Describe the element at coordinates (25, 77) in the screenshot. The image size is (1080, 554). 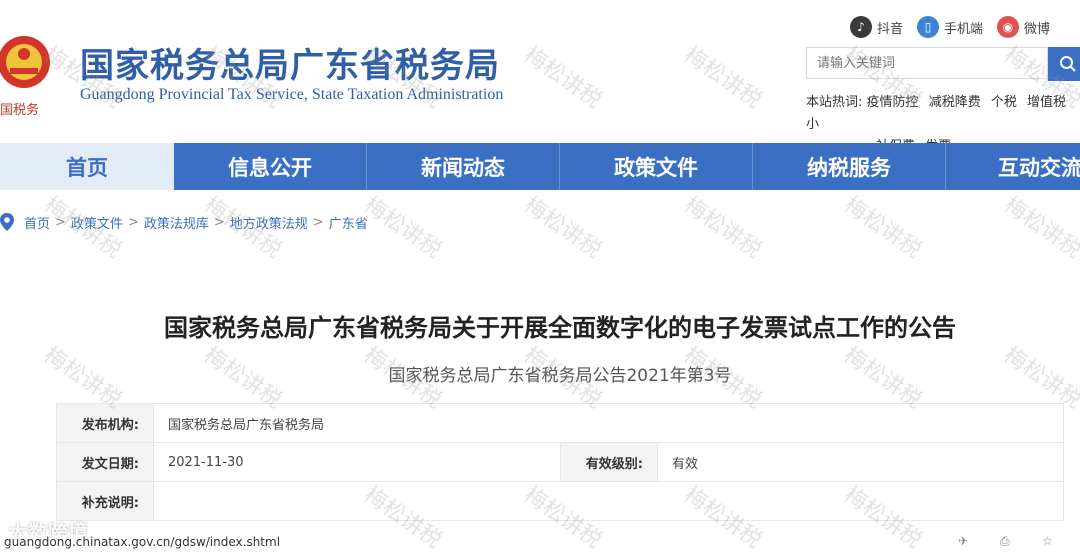
I see `national-emblem-logo: 国税务` at that location.